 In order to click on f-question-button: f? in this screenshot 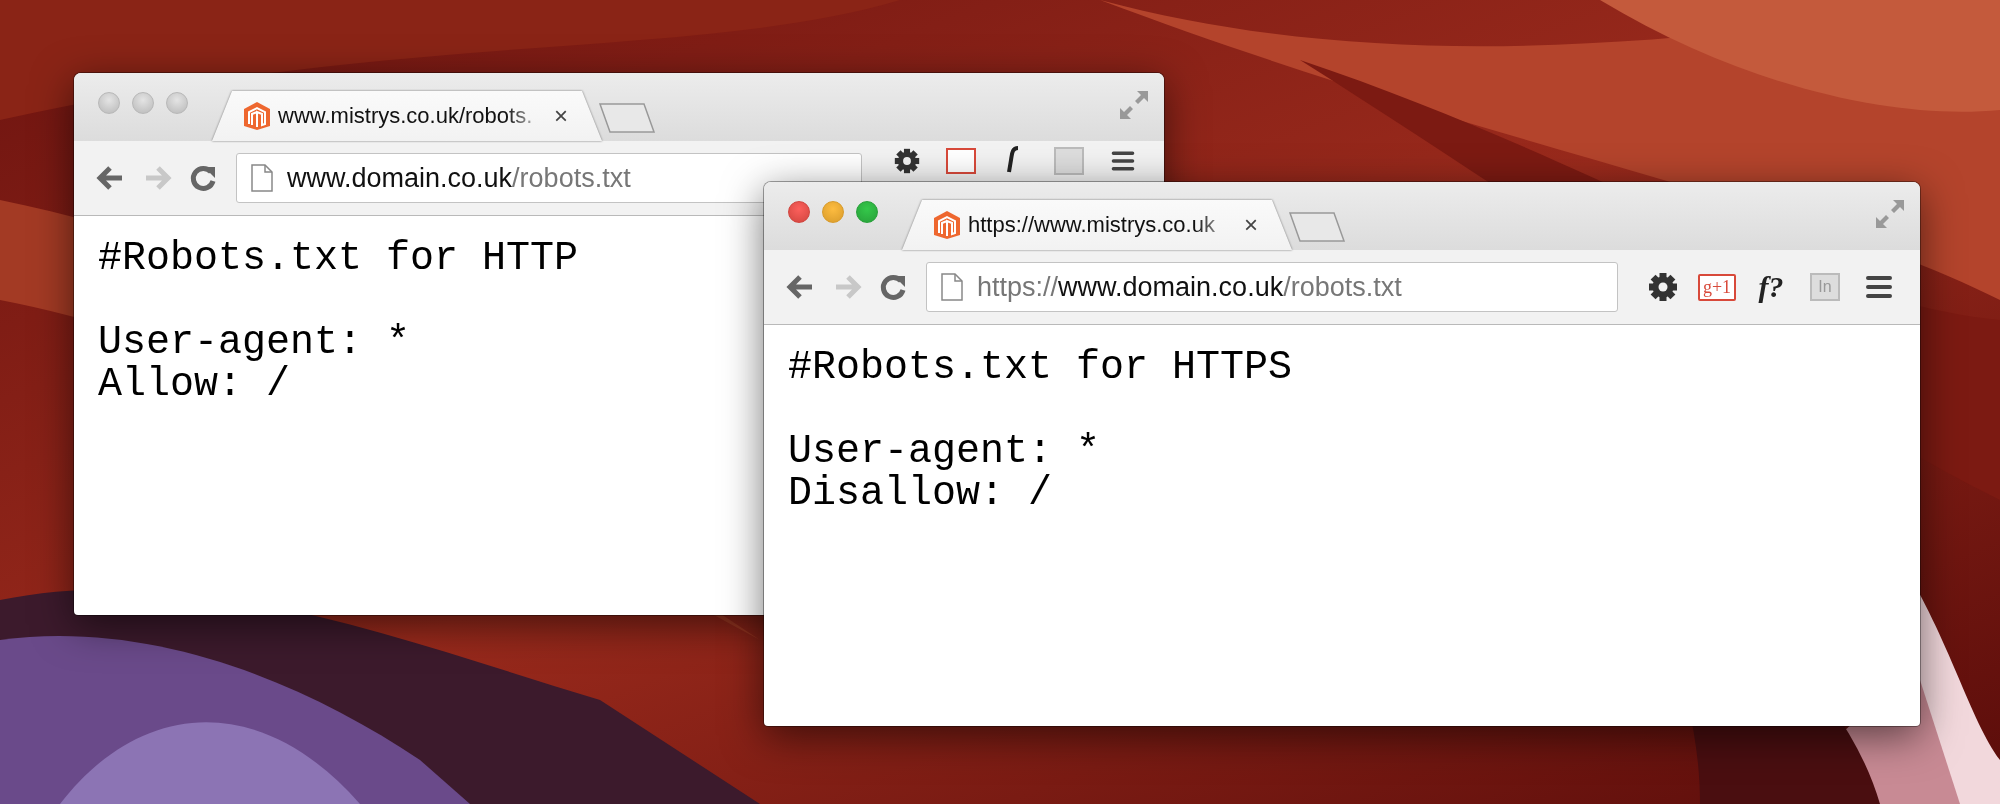, I will do `click(1771, 287)`.